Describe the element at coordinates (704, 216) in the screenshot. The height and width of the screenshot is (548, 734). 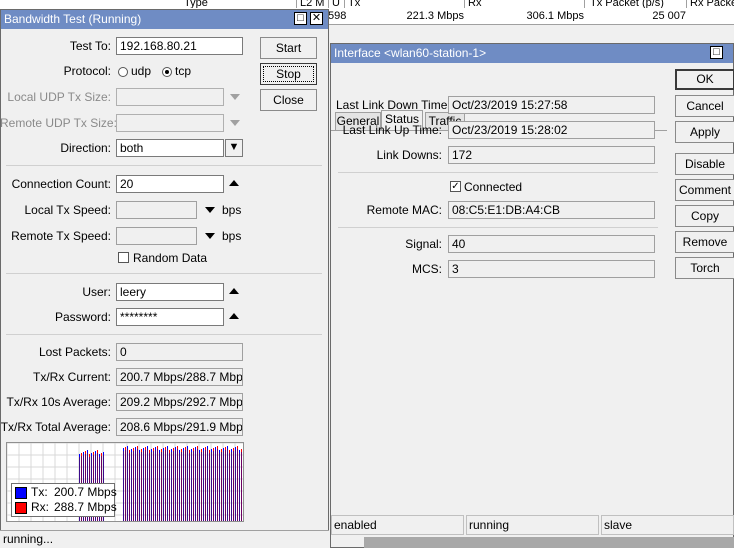
I see `copy-button: Copy` at that location.